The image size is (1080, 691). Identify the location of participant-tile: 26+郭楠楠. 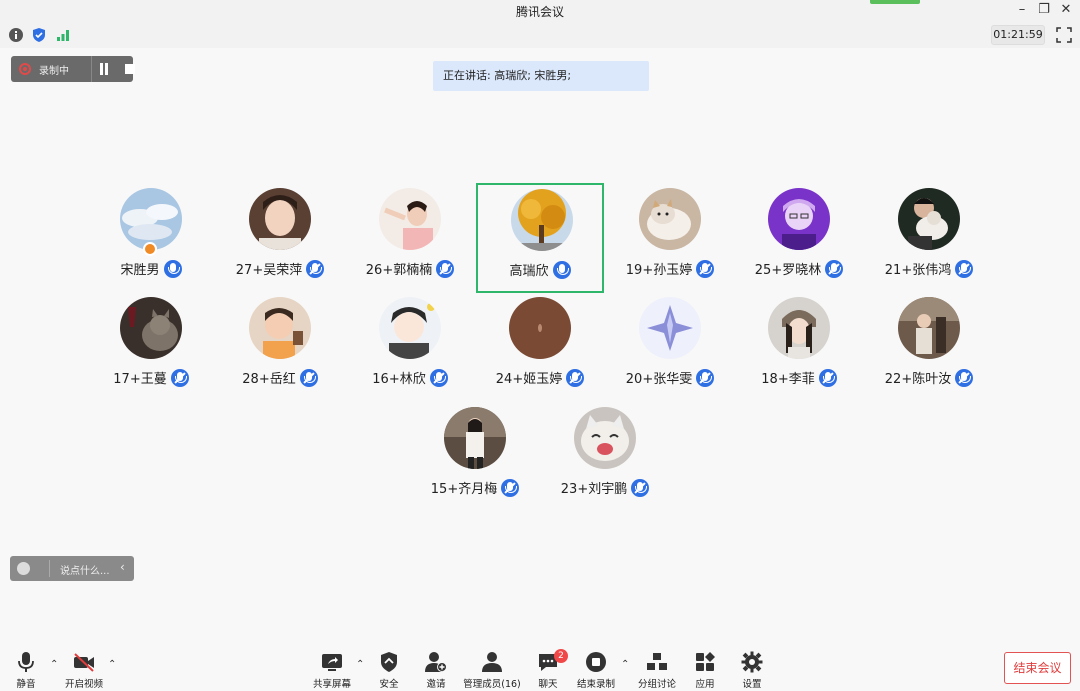
(410, 238).